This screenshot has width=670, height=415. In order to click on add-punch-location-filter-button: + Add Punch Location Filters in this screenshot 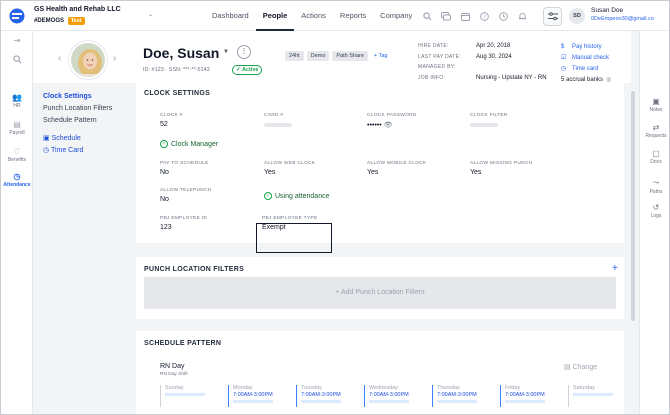, I will do `click(380, 293)`.